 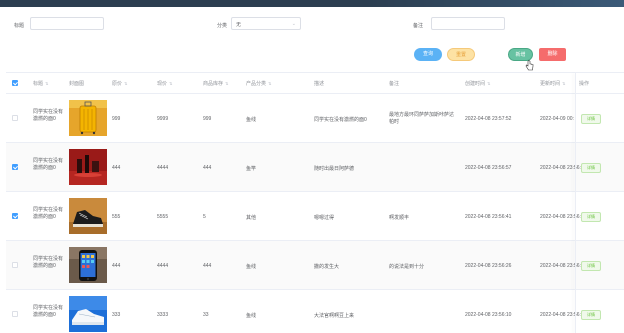 I want to click on category-filter-label: 分类, so click(x=222, y=26).